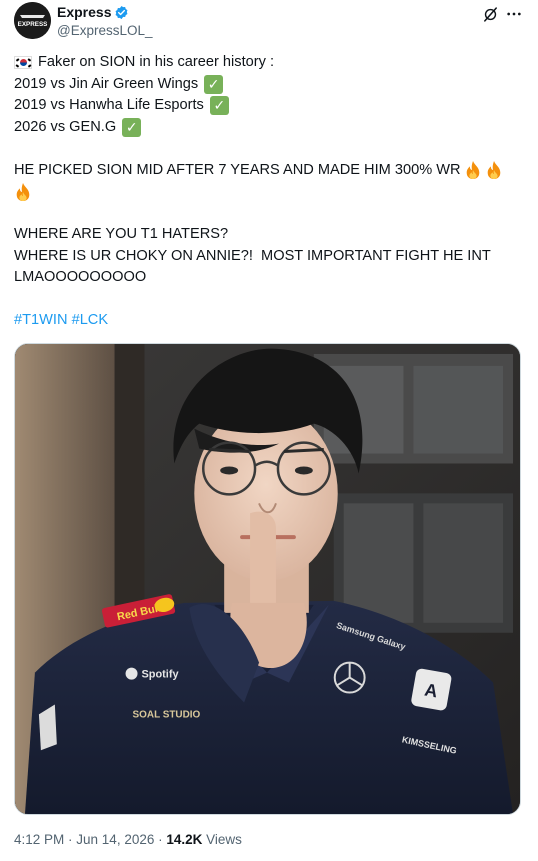 The width and height of the screenshot is (538, 861). Describe the element at coordinates (32, 20) in the screenshot. I see `author-avatar: EXPRESS` at that location.